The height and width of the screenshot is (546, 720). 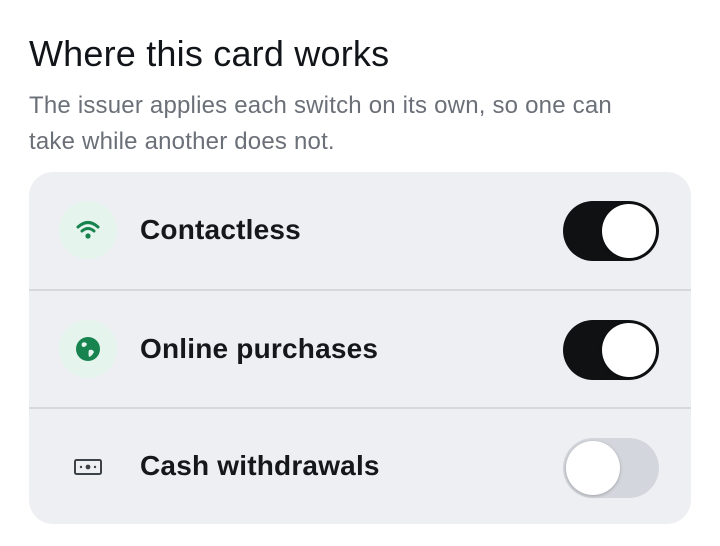 I want to click on contactless-icon-badge, so click(x=88, y=230).